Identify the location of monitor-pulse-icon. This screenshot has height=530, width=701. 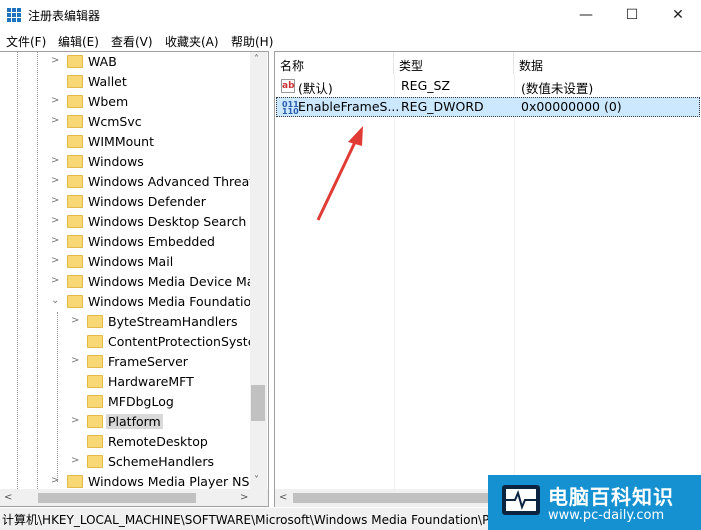
(521, 500).